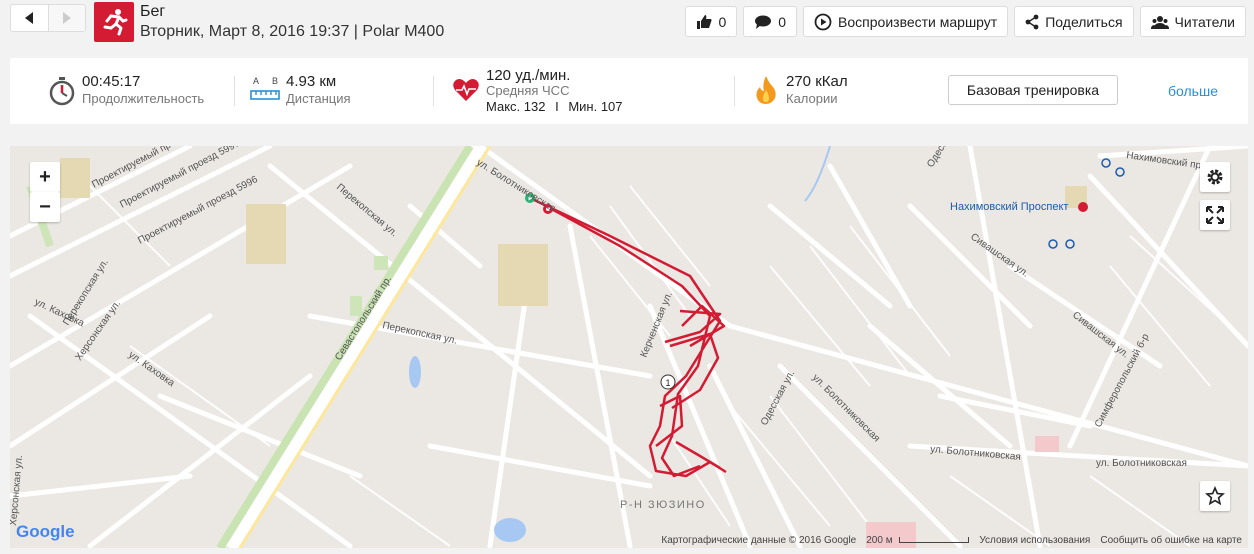 The height and width of the screenshot is (554, 1254). What do you see at coordinates (782, 21) in the screenshot?
I see `comments-count: 0` at bounding box center [782, 21].